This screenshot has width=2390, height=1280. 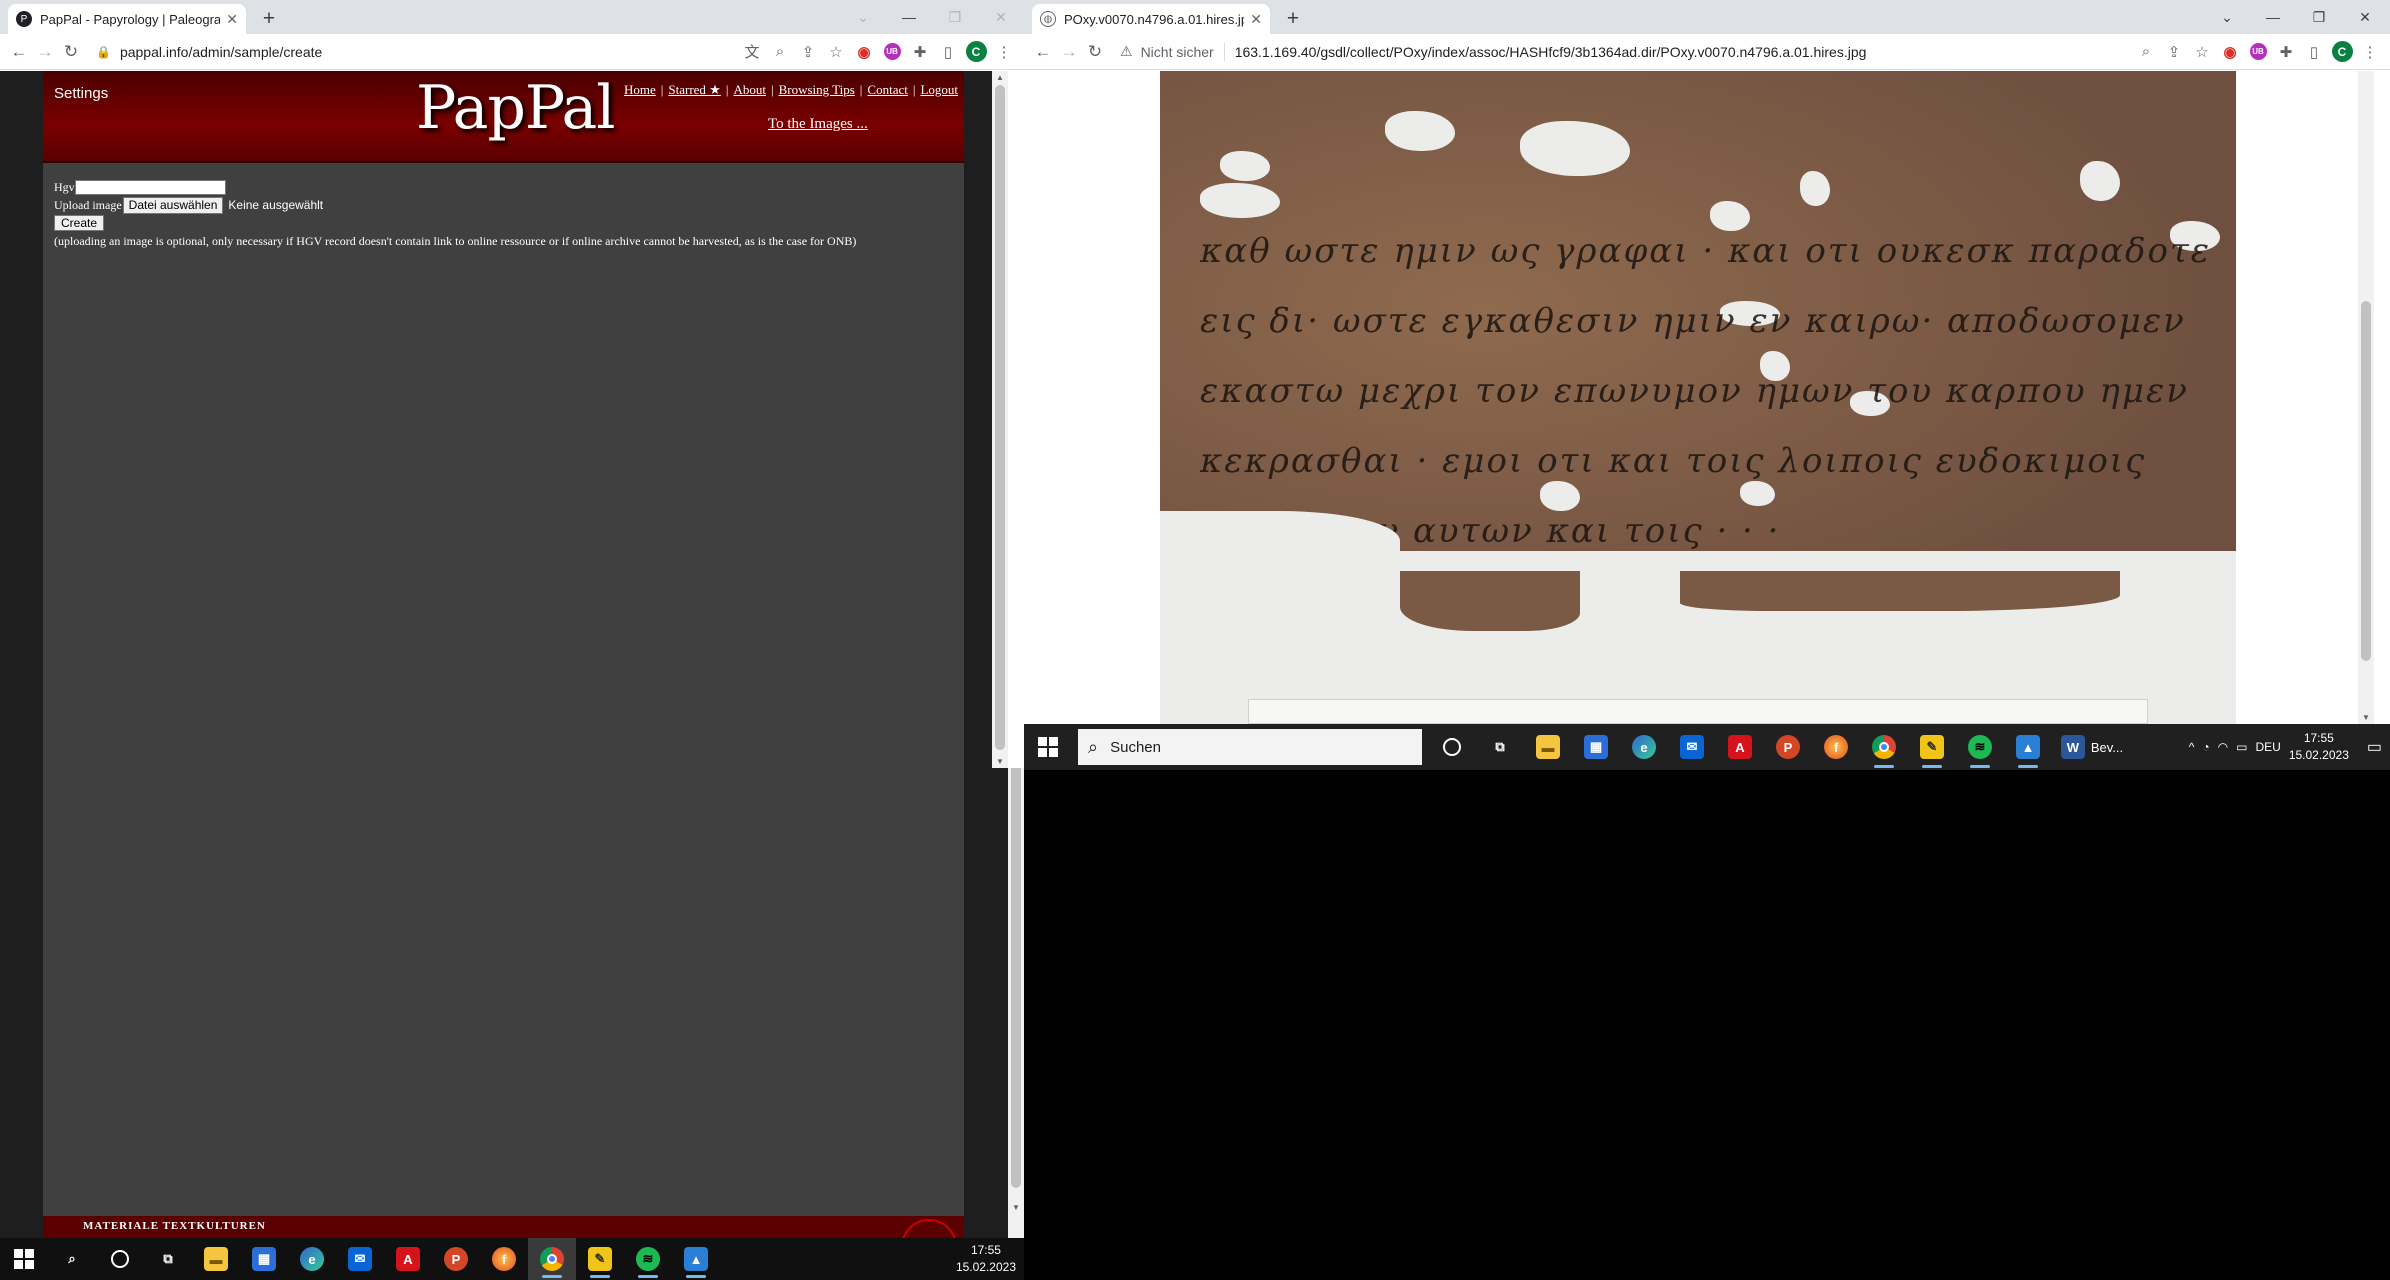 I want to click on nav-home: Home, so click(x=640, y=90).